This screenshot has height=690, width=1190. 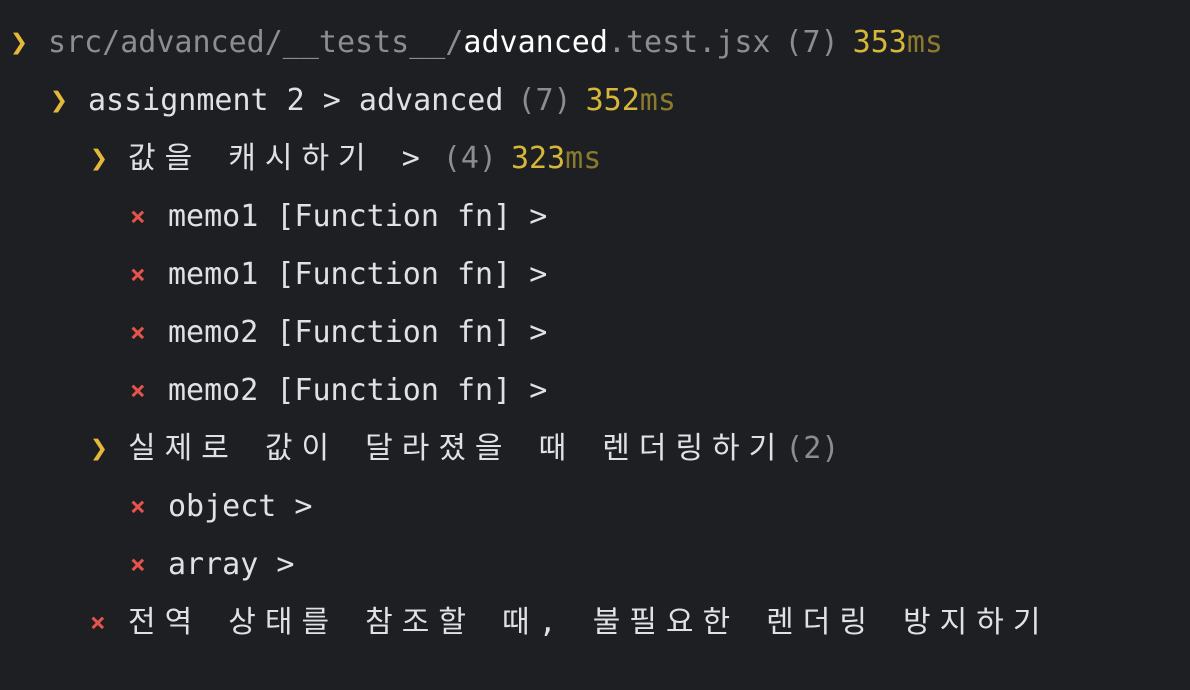 I want to click on suite-label: assignment 2 > advanced, so click(x=296, y=100).